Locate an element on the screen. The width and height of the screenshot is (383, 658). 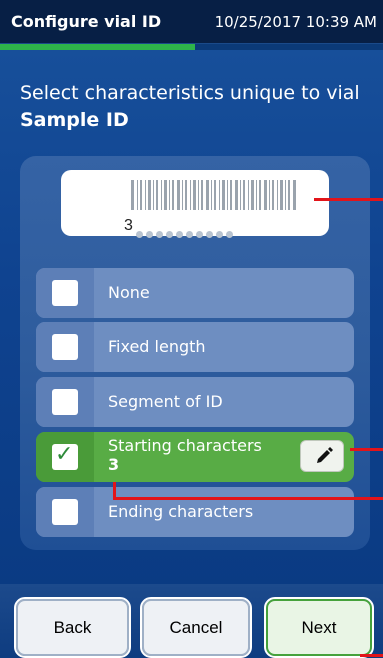
barcode-icon is located at coordinates (213, 195).